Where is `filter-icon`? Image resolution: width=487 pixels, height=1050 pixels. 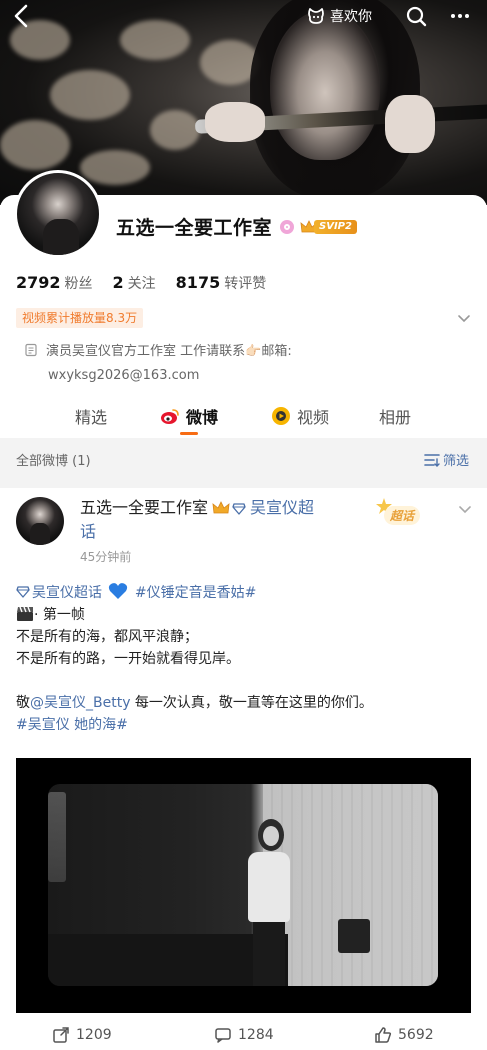
filter-icon is located at coordinates (432, 460).